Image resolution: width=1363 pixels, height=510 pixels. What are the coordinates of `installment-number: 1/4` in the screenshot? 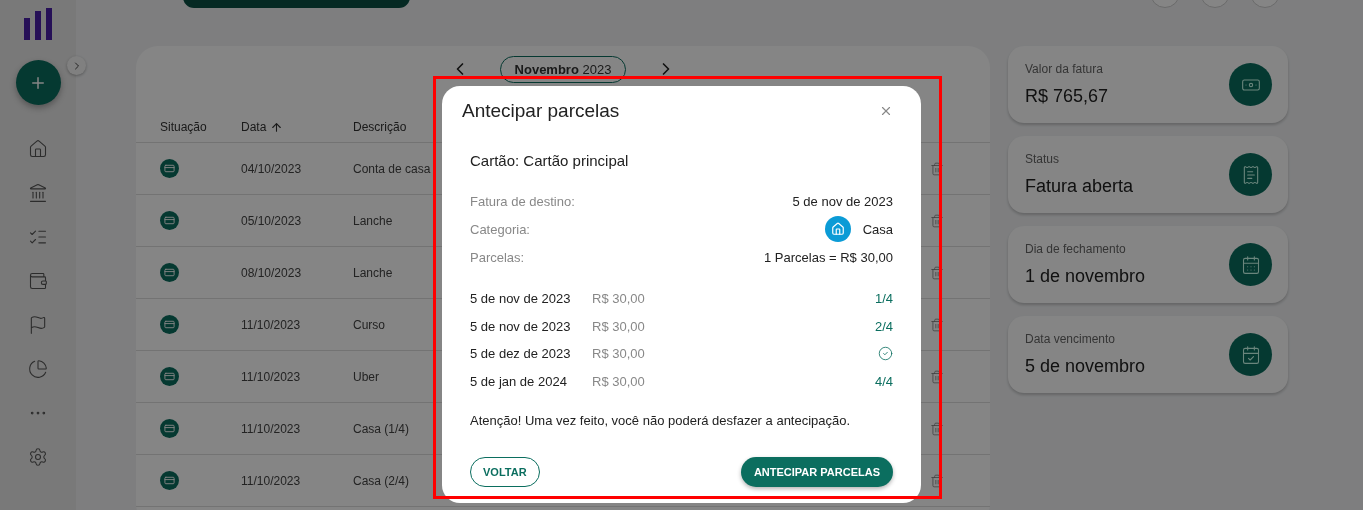 It's located at (883, 299).